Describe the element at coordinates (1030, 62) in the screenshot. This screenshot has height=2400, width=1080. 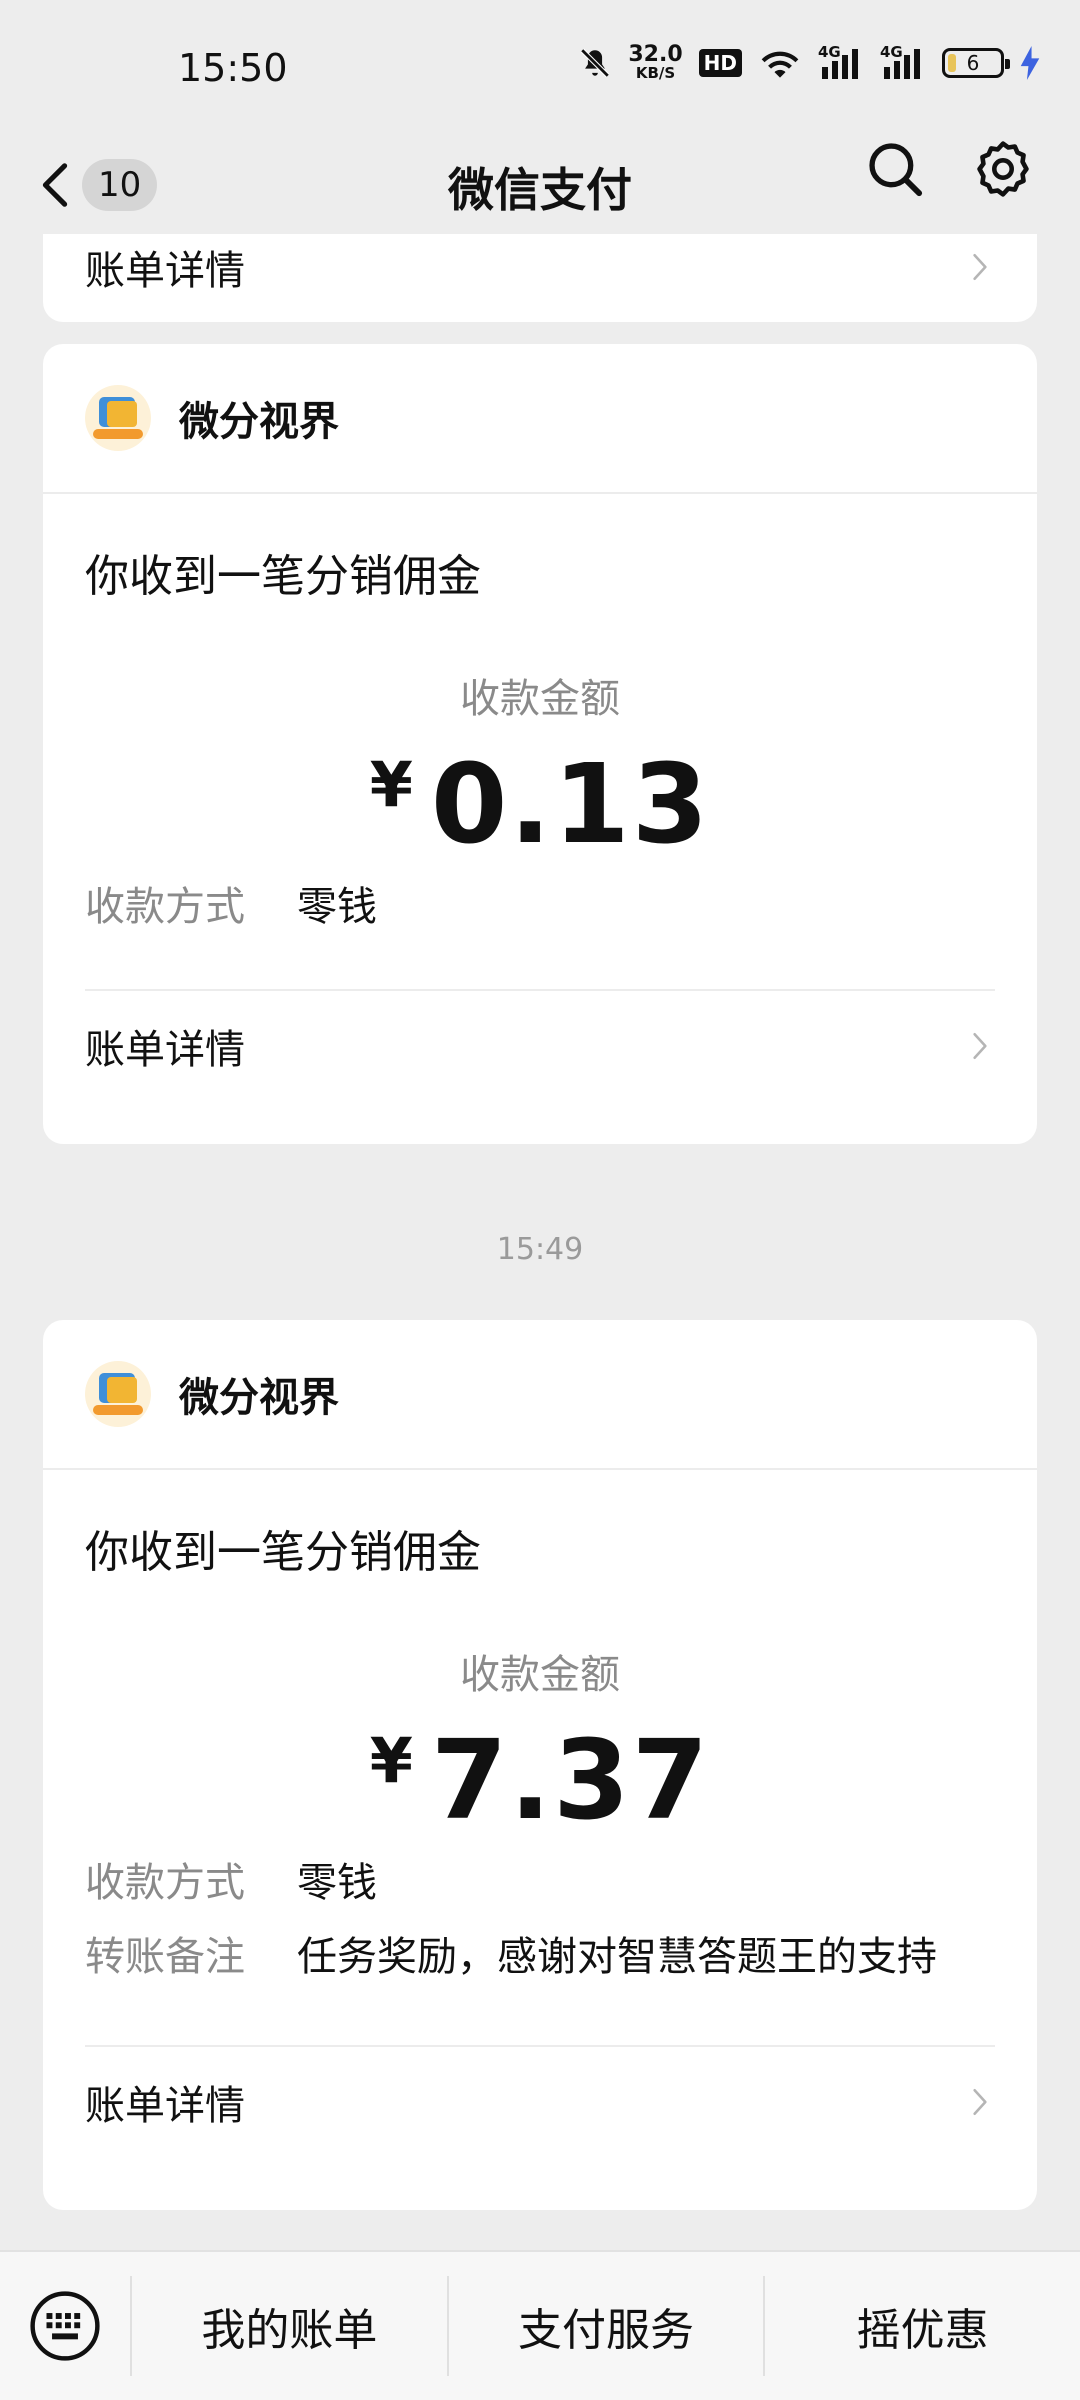
I see `charging-icon` at that location.